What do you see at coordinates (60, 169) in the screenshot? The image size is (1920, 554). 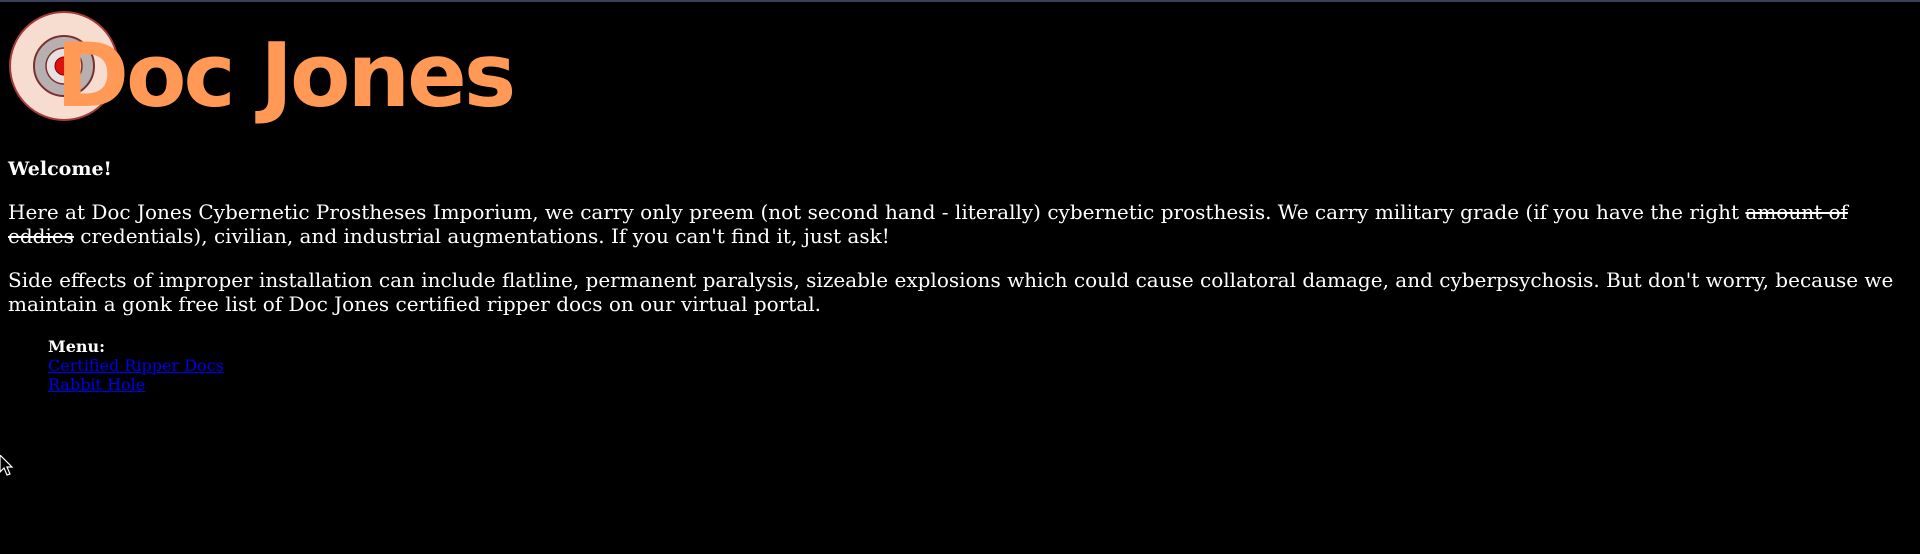 I see `welcome-heading: Welcome!` at bounding box center [60, 169].